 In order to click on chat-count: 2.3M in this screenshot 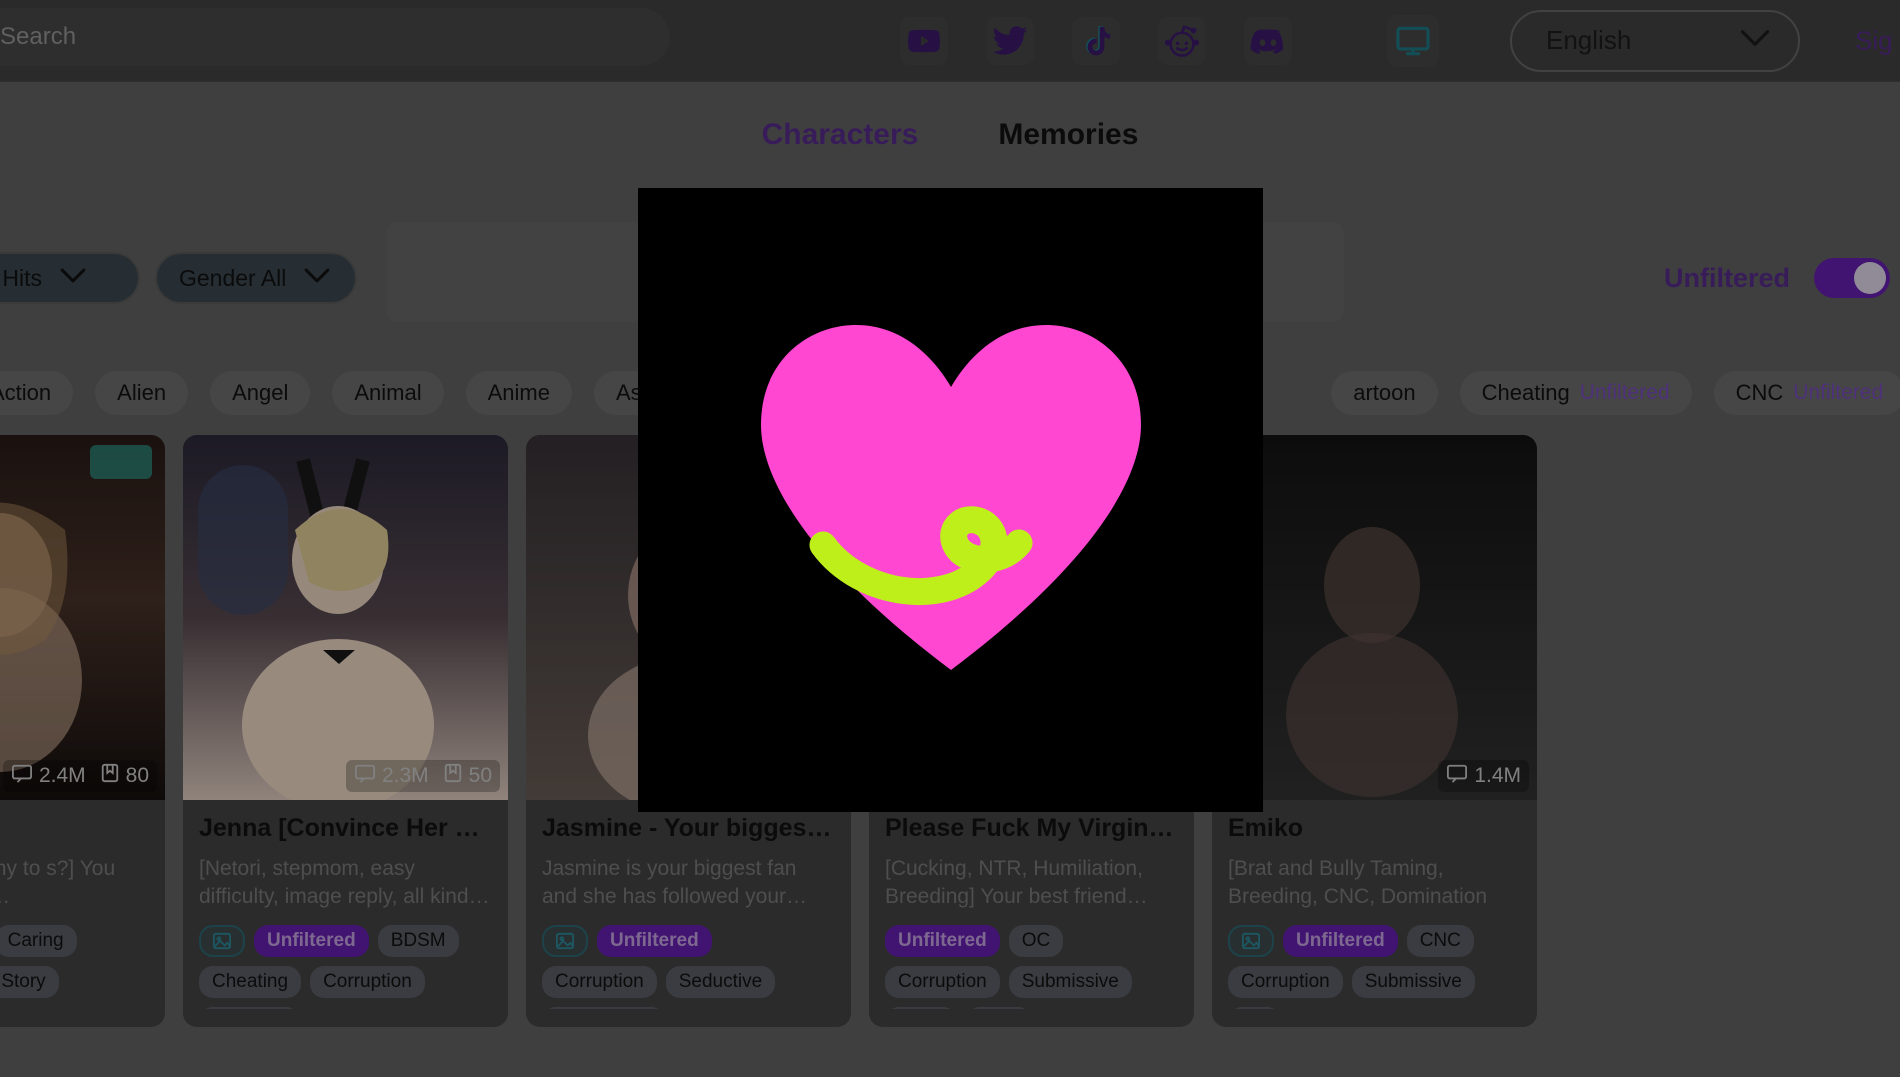, I will do `click(391, 776)`.